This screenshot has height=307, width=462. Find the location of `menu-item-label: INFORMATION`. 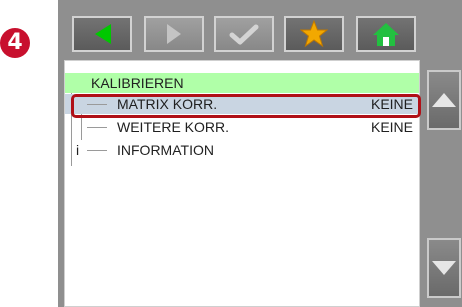

menu-item-label: INFORMATION is located at coordinates (165, 150).